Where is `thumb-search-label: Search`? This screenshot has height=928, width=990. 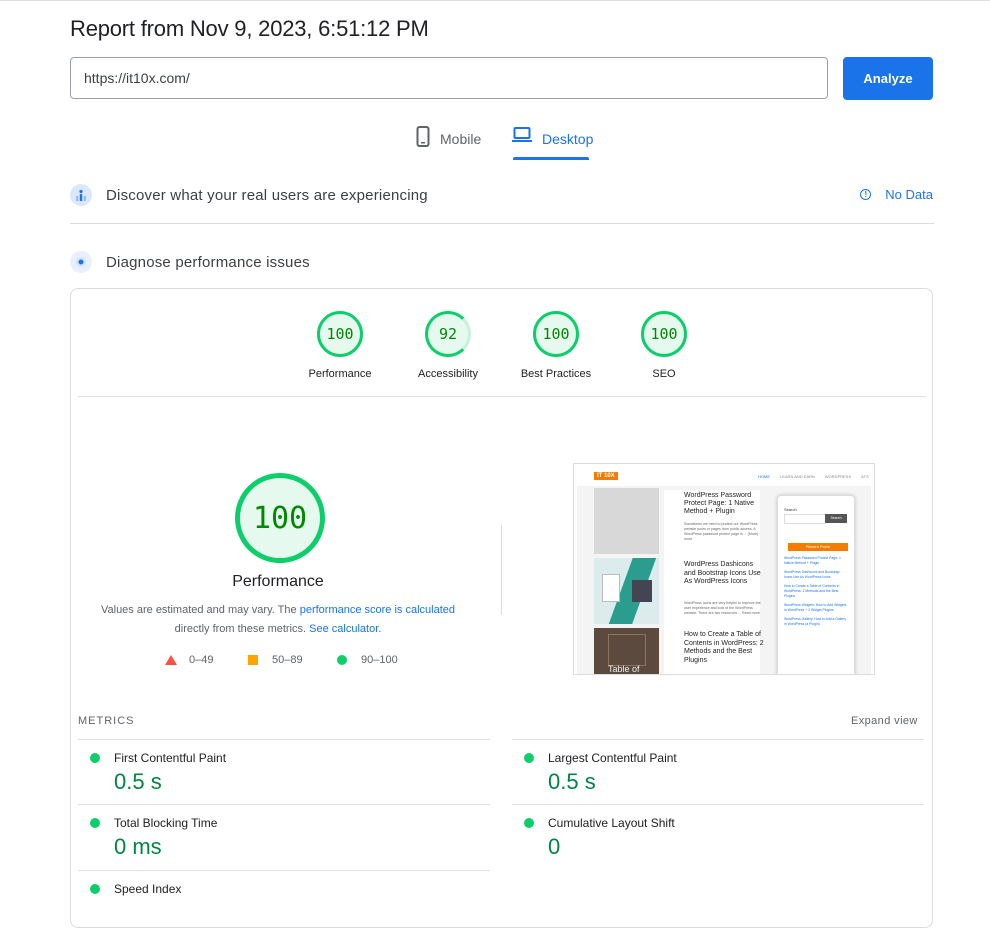 thumb-search-label: Search is located at coordinates (790, 509).